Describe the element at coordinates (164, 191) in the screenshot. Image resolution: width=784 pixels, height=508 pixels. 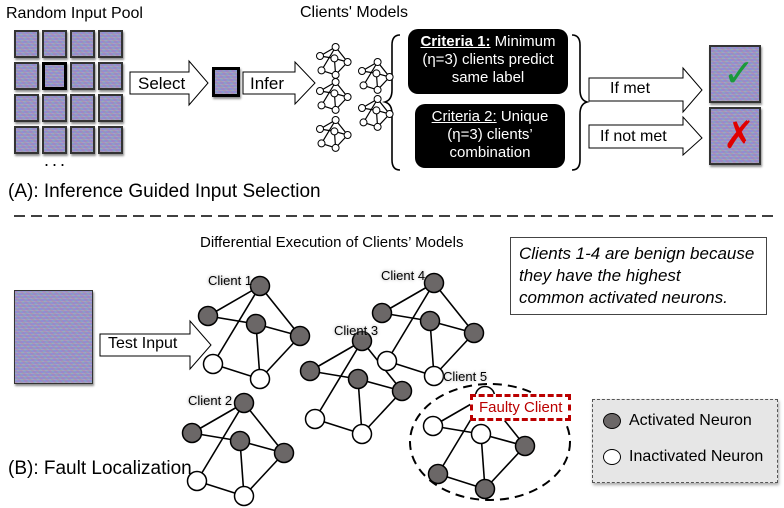
I see `section-a-title: (A): Inference Guided Input Selection` at that location.